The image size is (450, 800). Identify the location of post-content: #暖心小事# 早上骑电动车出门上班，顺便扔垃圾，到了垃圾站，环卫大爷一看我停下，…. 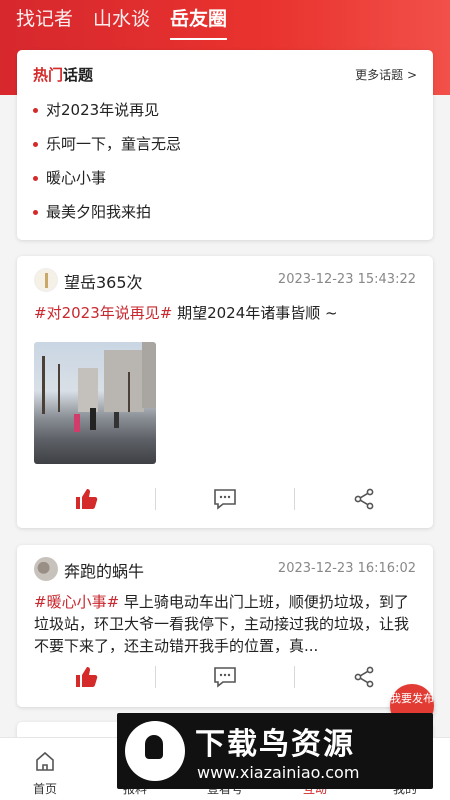
(226, 624).